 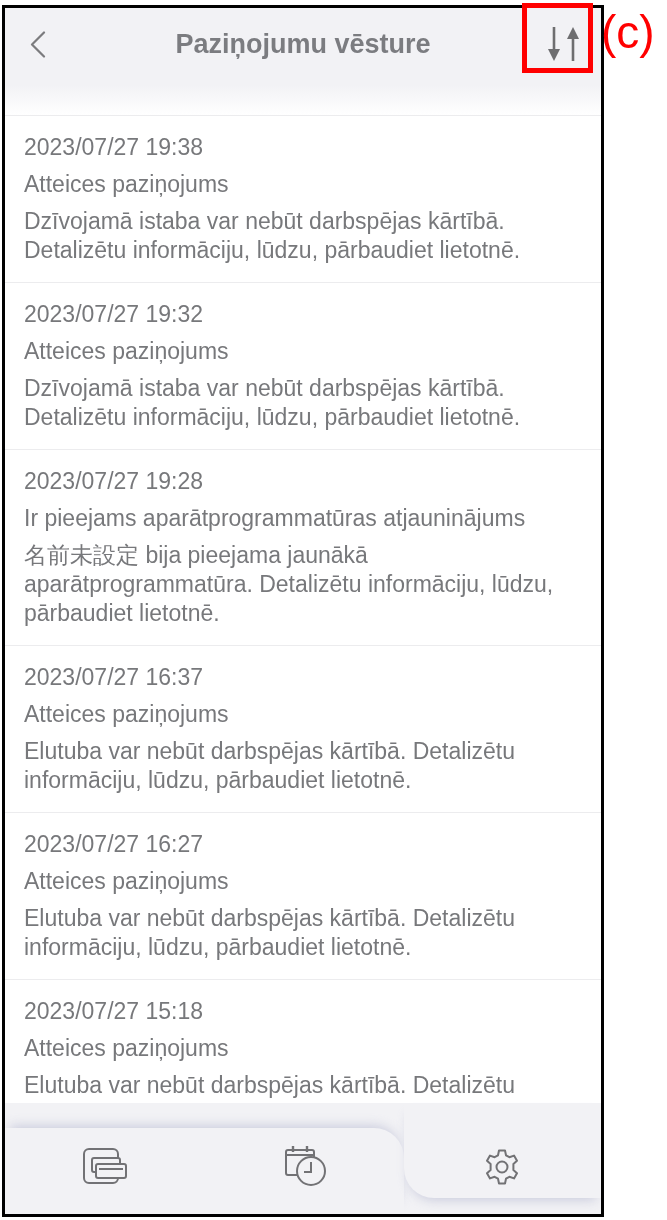 I want to click on highlight-box, so click(x=557, y=38).